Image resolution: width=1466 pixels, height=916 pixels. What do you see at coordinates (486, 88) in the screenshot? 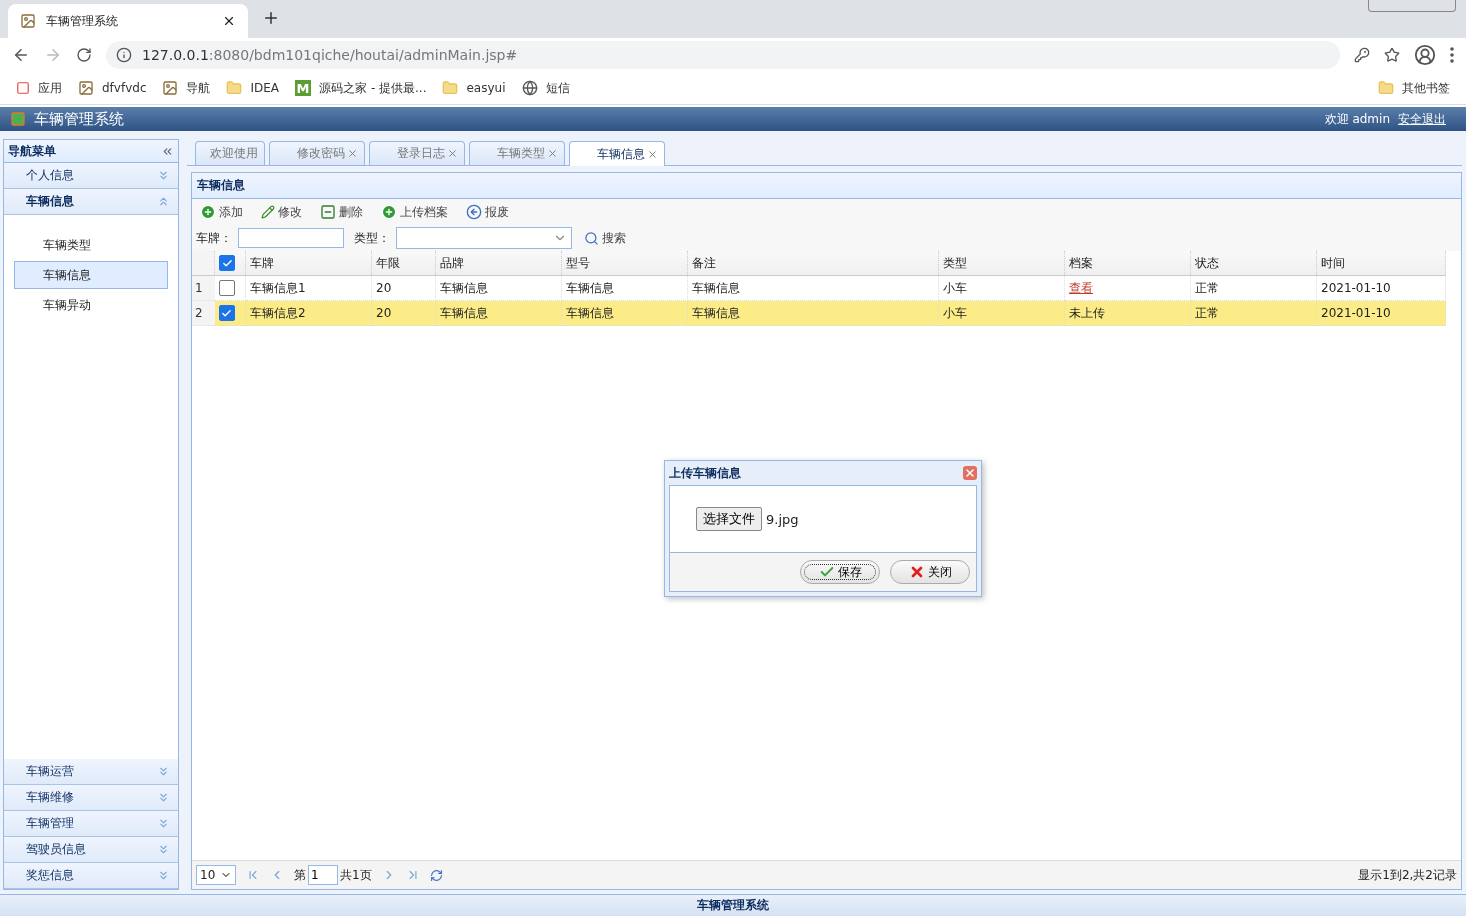
I see `bookmark: easyui` at bounding box center [486, 88].